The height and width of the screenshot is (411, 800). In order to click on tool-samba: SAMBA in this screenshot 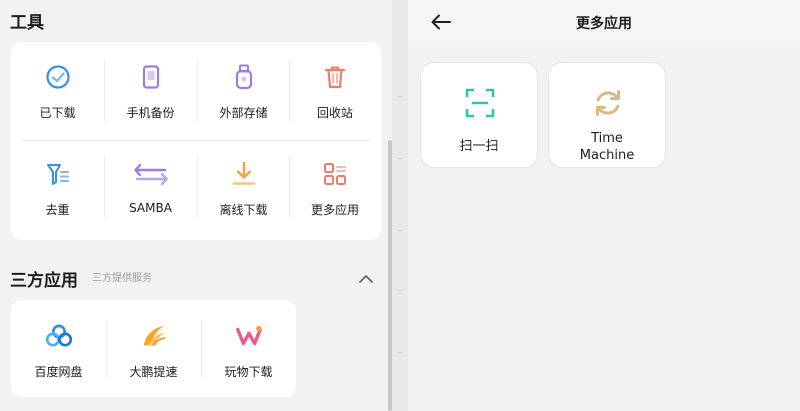, I will do `click(150, 187)`.